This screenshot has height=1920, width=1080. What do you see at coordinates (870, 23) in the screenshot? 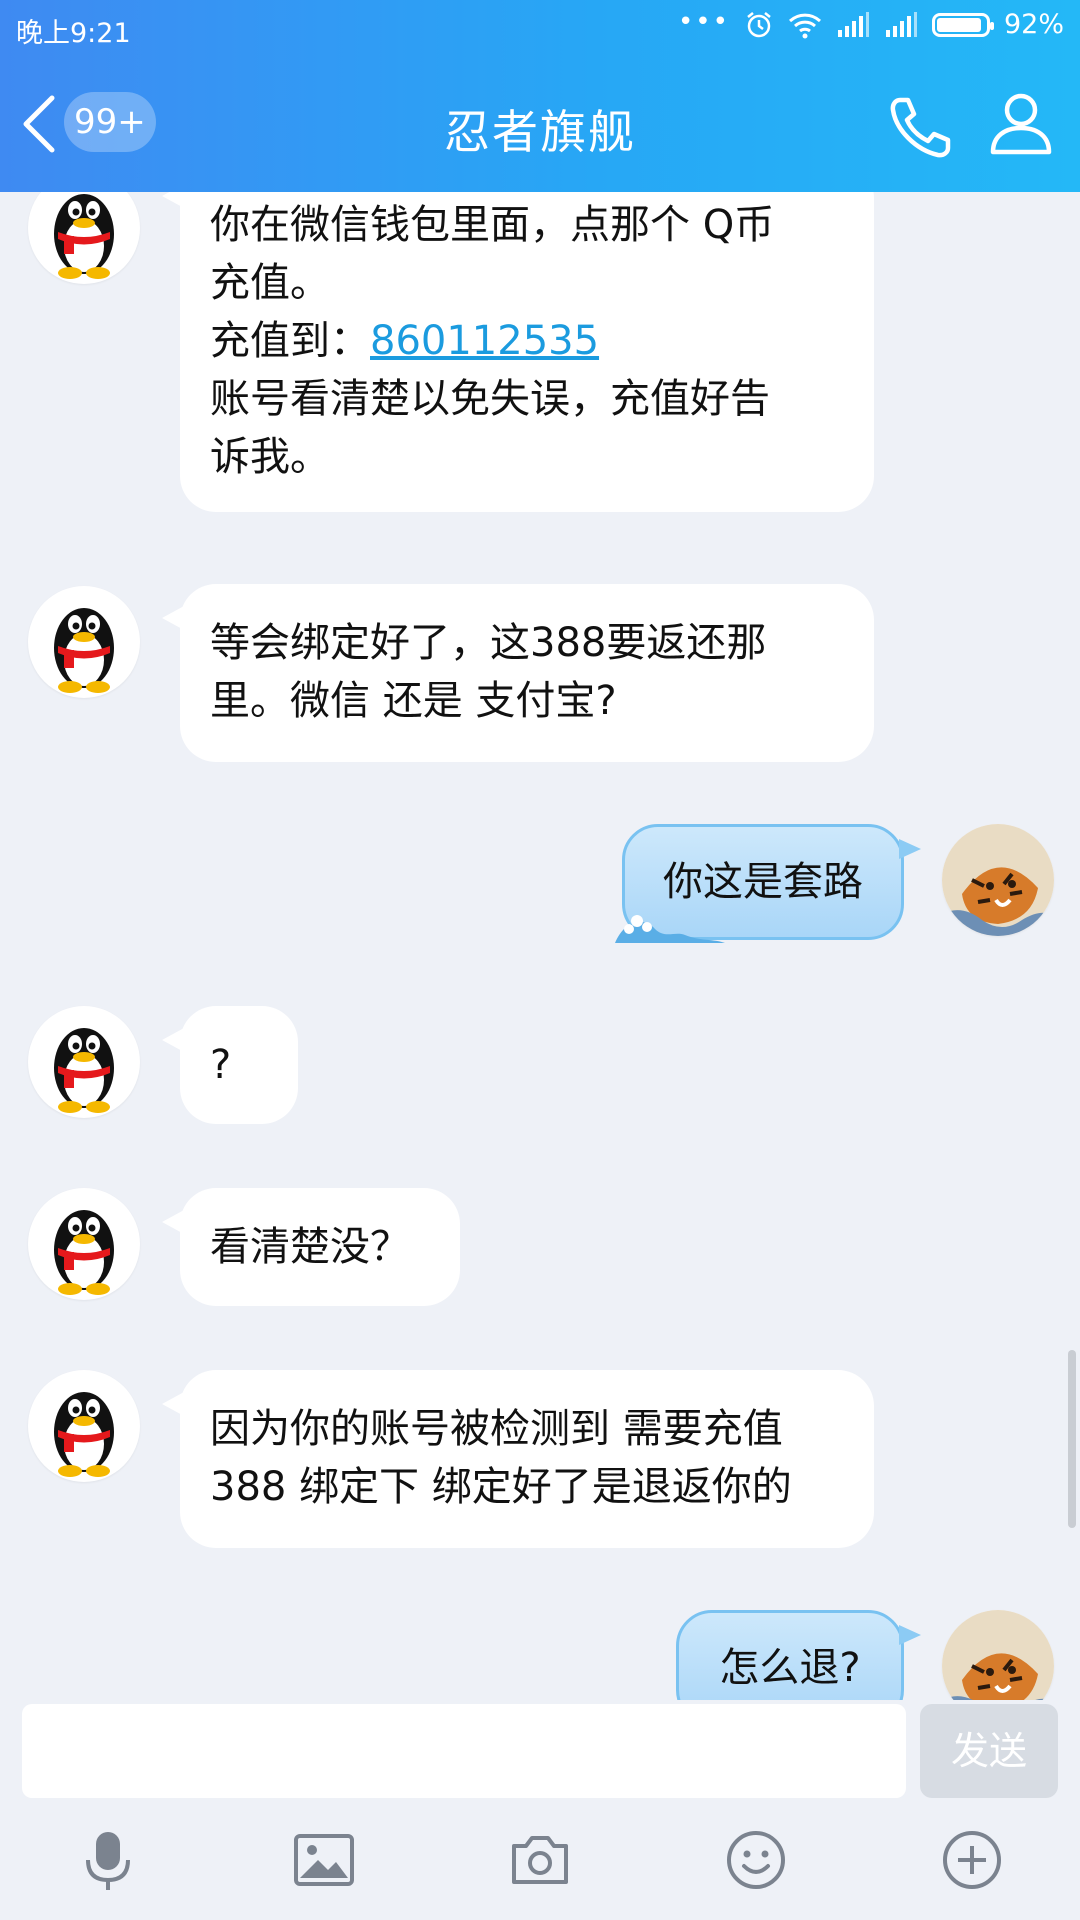
I see `status-icons: ••• 92%` at bounding box center [870, 23].